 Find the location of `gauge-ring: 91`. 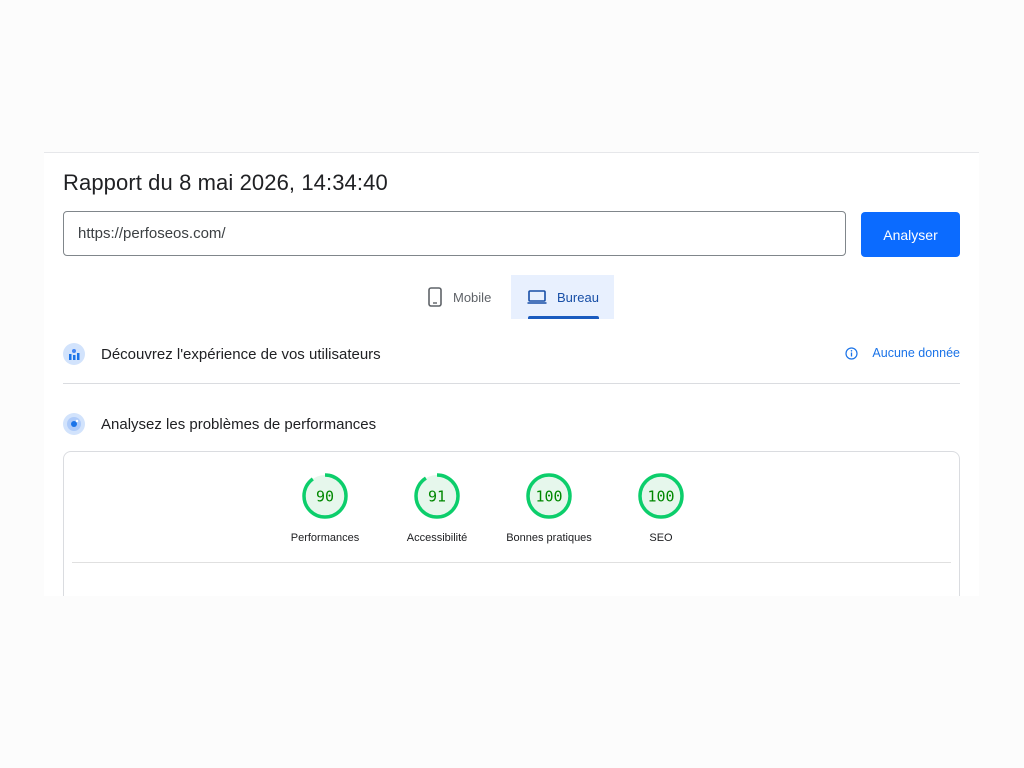

gauge-ring: 91 is located at coordinates (437, 496).